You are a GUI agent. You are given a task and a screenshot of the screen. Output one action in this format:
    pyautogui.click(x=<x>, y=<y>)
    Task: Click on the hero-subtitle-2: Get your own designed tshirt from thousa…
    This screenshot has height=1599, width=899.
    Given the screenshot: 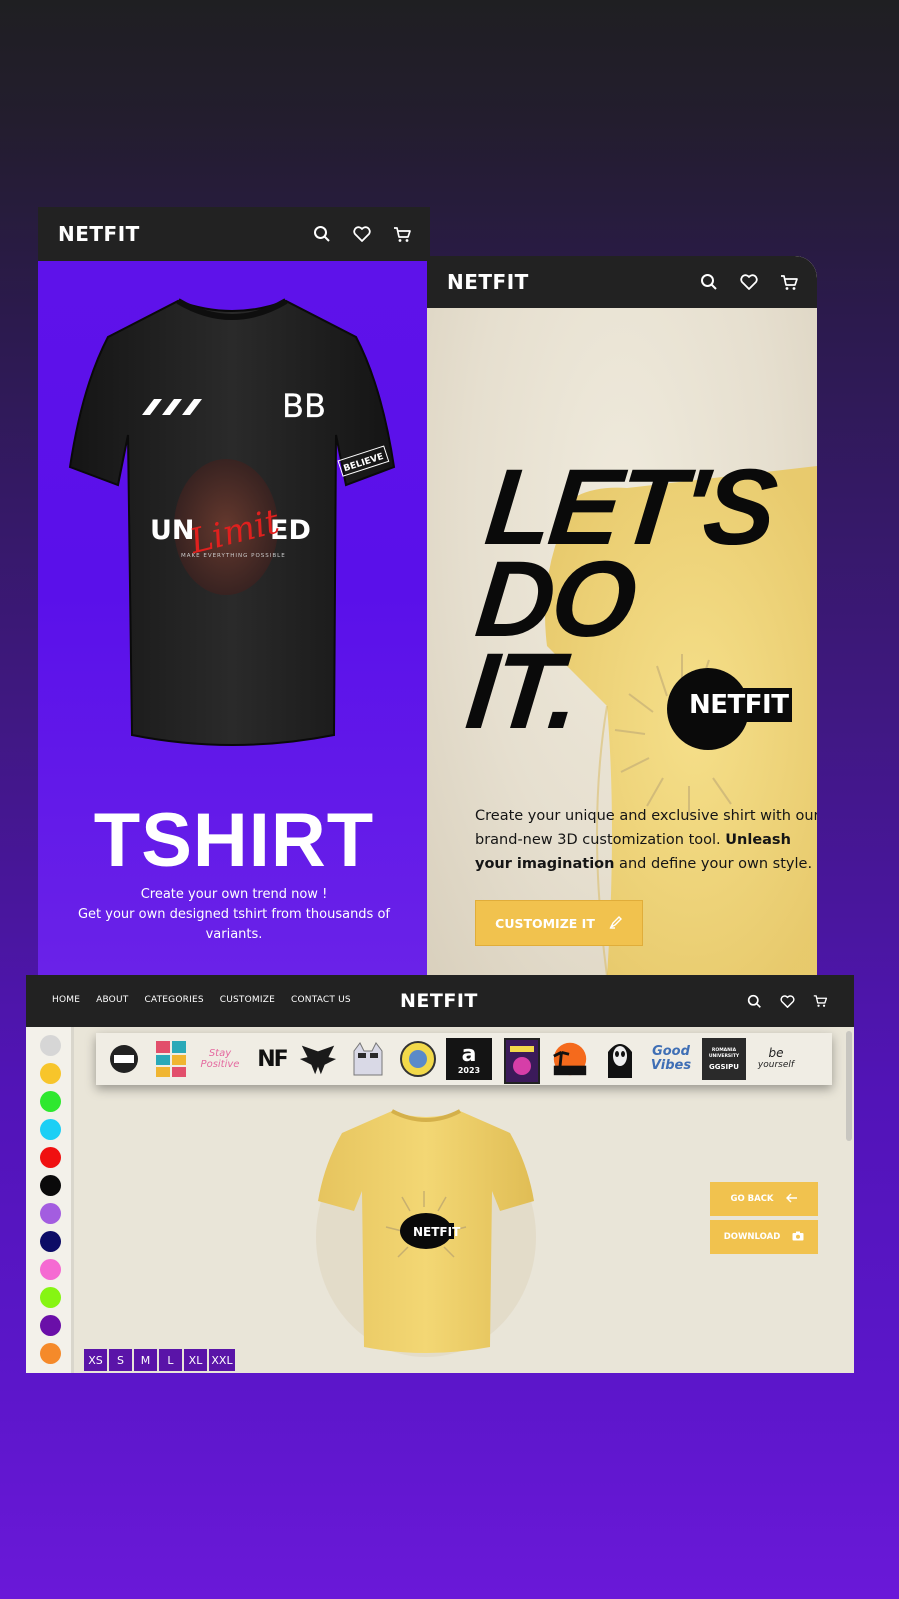 What is the action you would take?
    pyautogui.click(x=233, y=914)
    